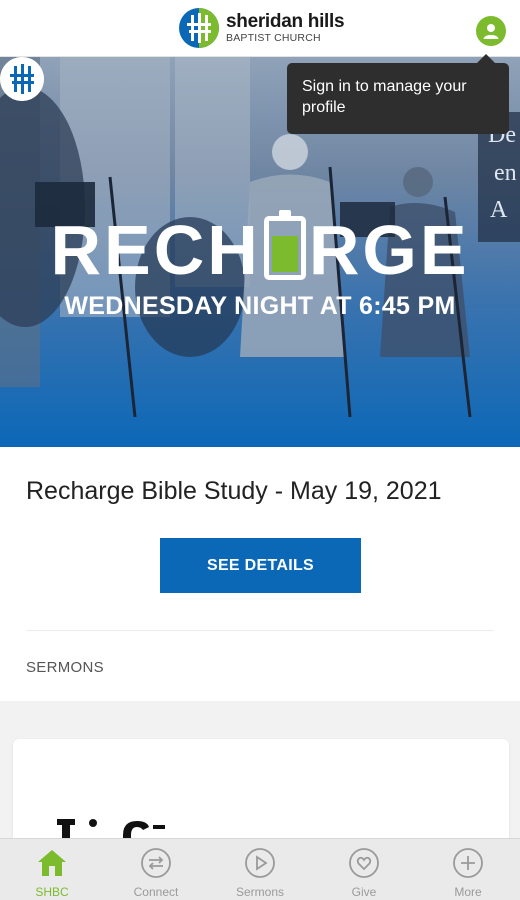 The width and height of the screenshot is (520, 900). I want to click on tab-give: Give, so click(364, 869).